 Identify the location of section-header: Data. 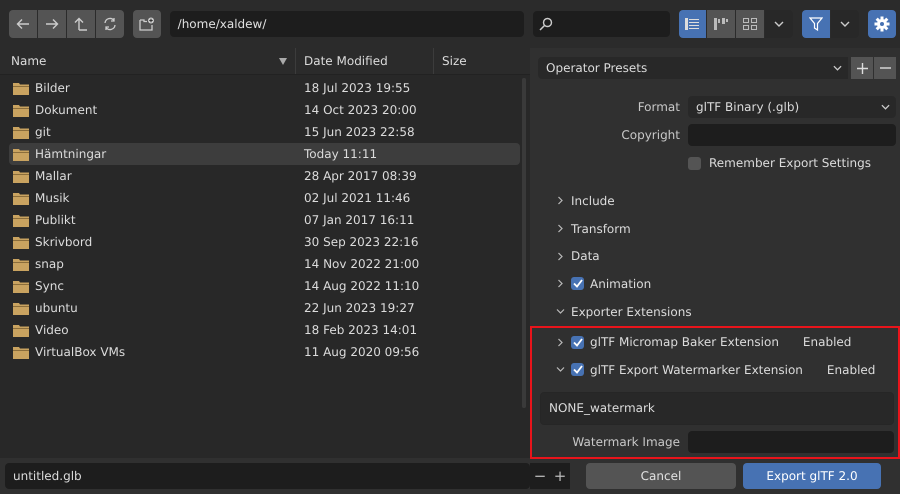
(717, 256).